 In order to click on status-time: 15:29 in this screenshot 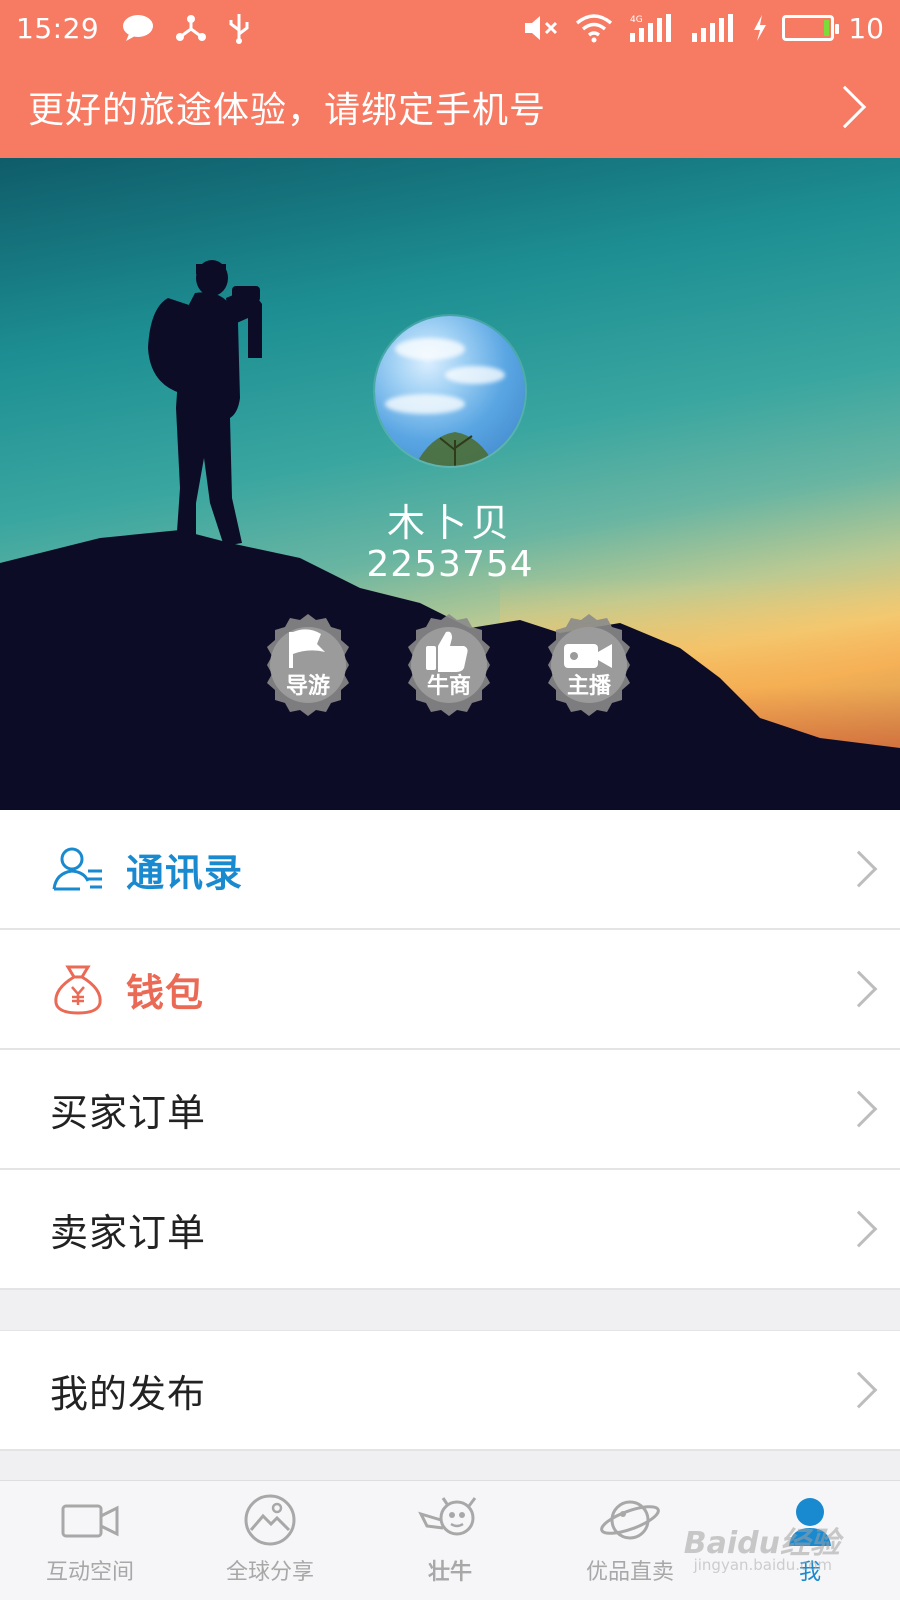, I will do `click(58, 28)`.